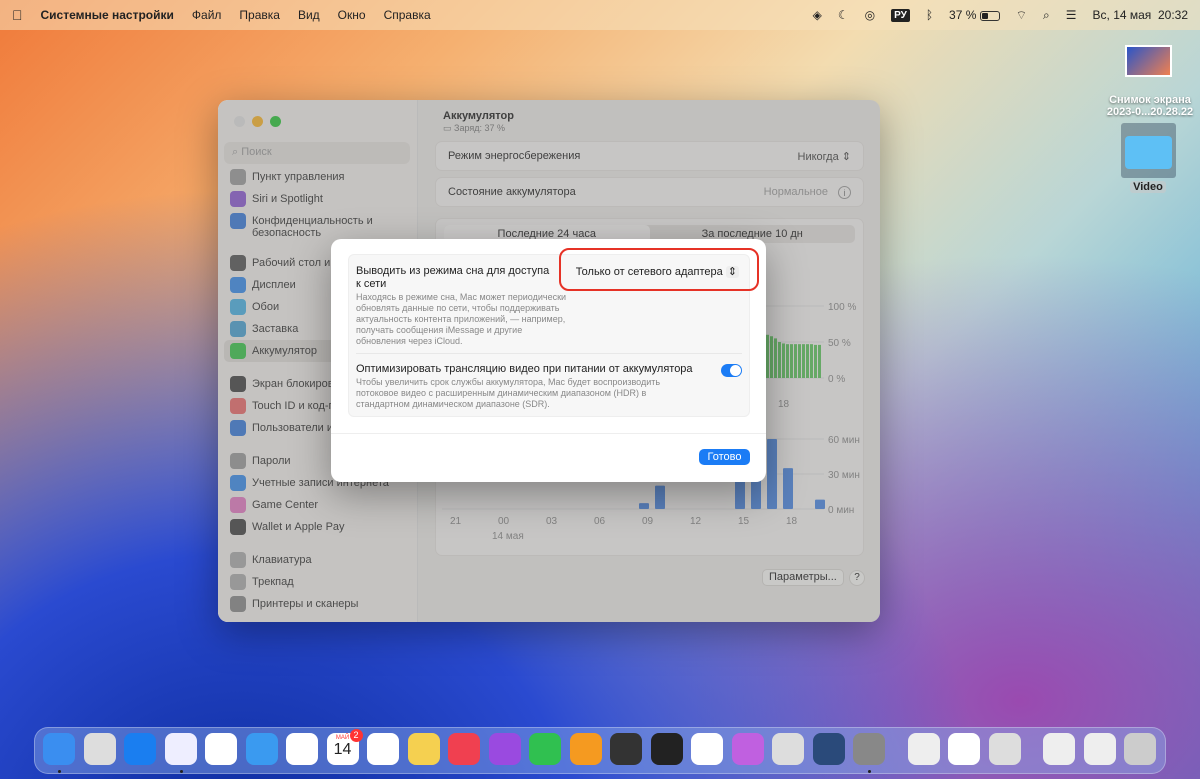  Describe the element at coordinates (423, 749) in the screenshot. I see `dock-notes-icon` at that location.